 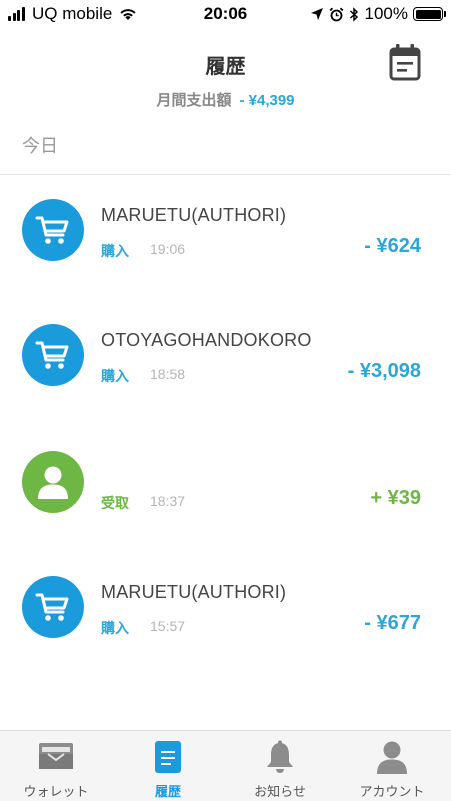 I want to click on transaction-time: 15:57, so click(x=168, y=626).